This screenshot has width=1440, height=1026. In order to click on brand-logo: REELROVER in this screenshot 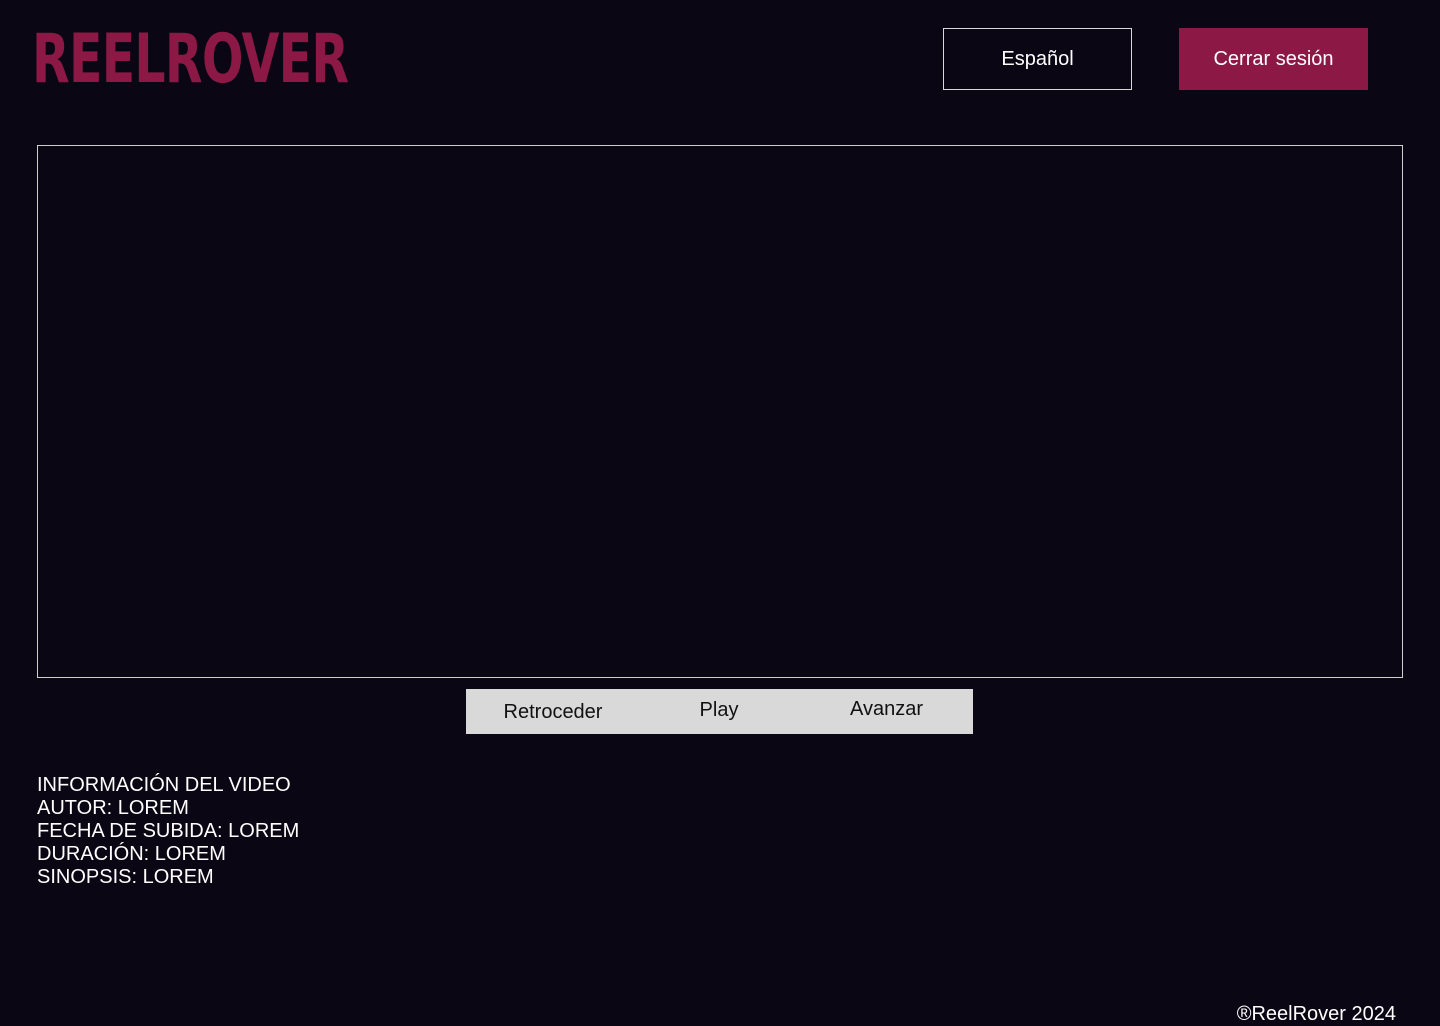, I will do `click(190, 60)`.